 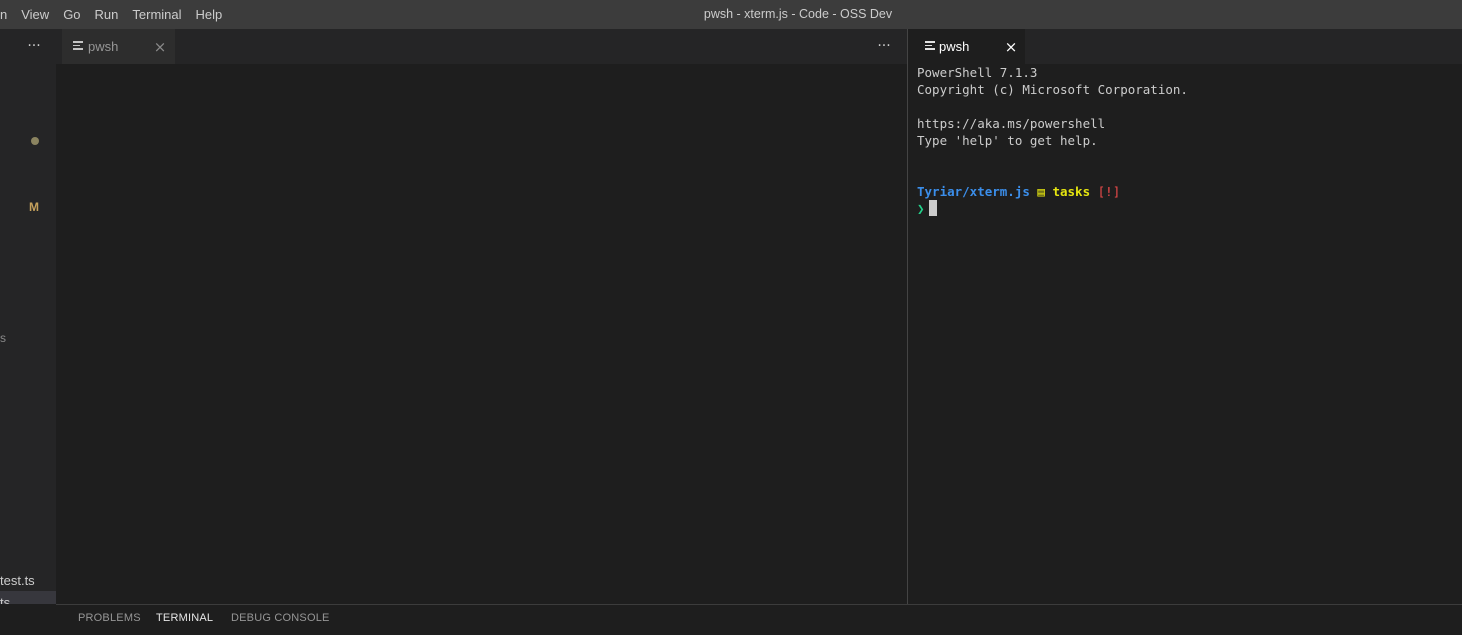 I want to click on input-line: ❯, so click(x=1189, y=208).